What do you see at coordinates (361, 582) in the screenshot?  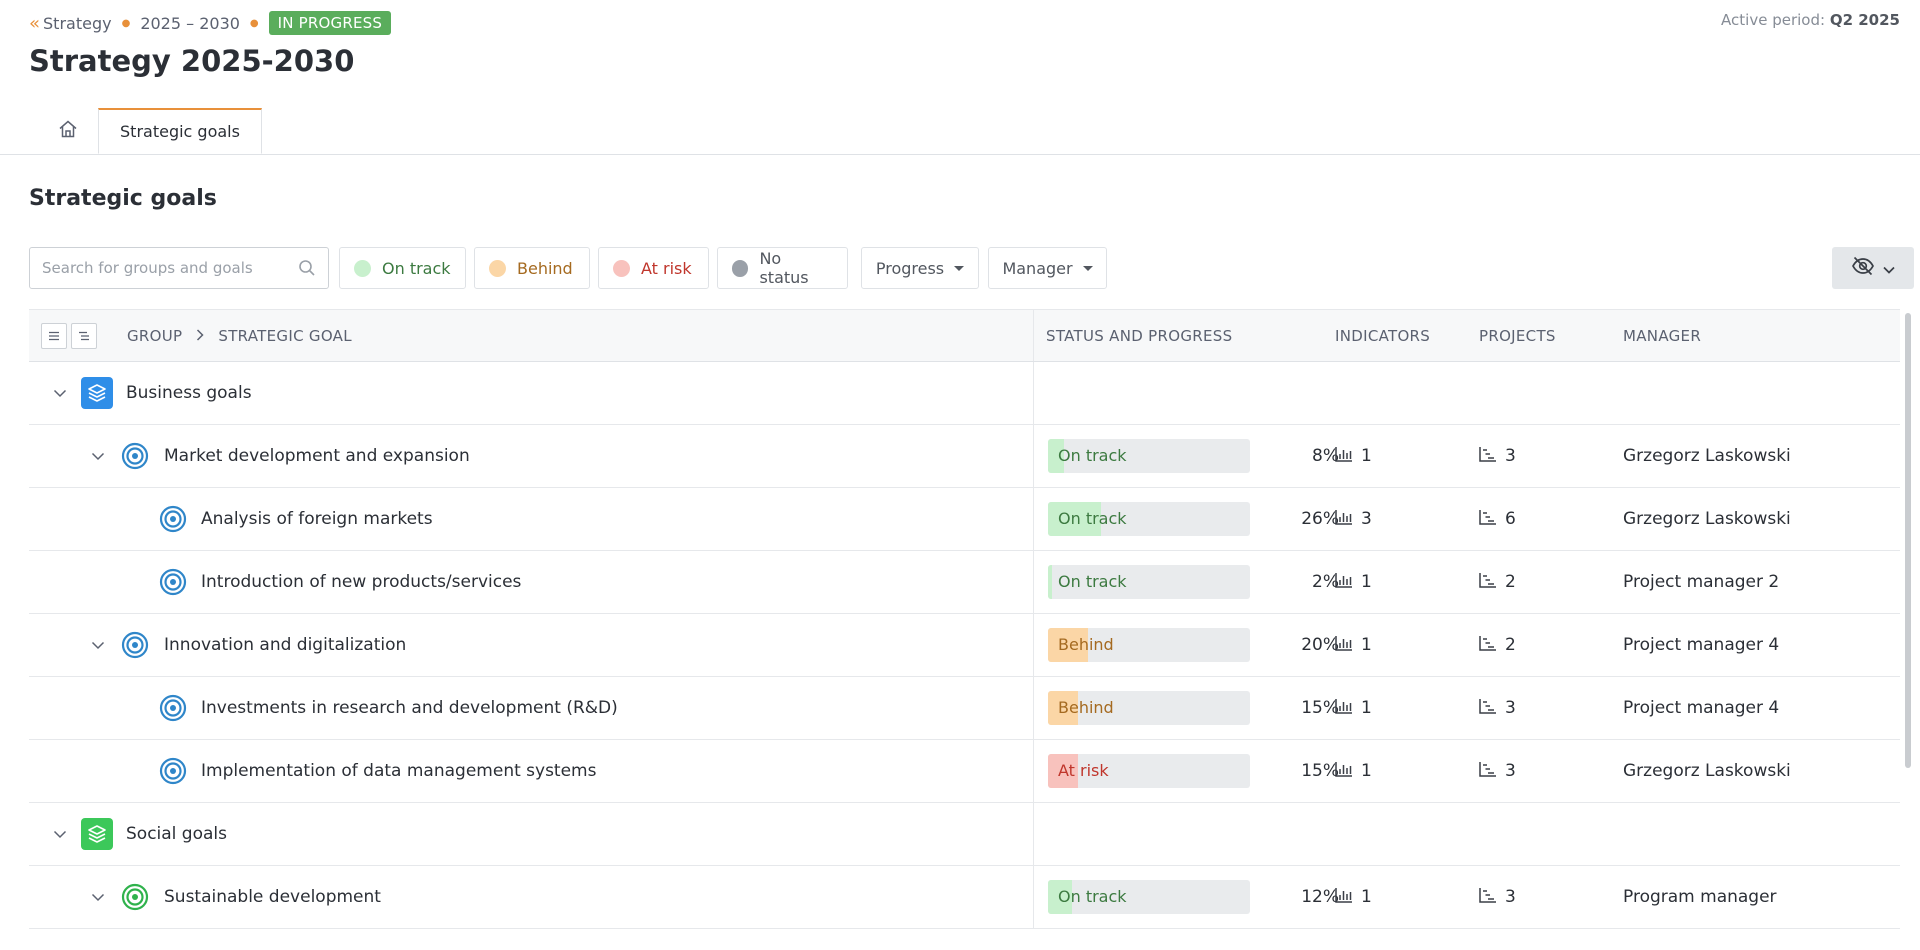 I see `goal-name: Introduction of new products/services` at bounding box center [361, 582].